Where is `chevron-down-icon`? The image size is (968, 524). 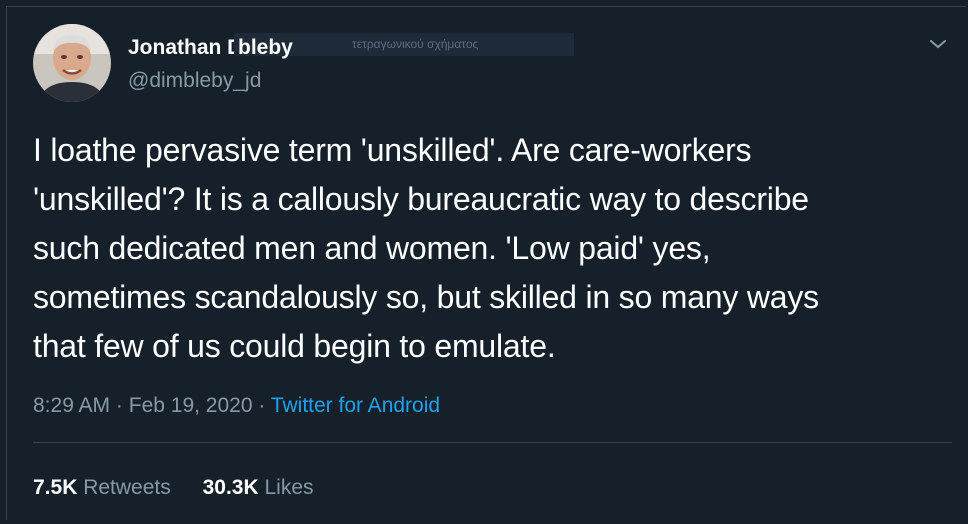 chevron-down-icon is located at coordinates (938, 44).